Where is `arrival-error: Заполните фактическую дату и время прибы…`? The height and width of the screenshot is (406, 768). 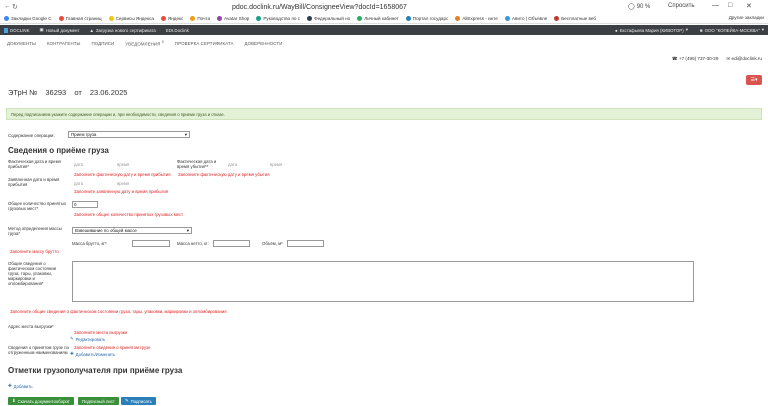 arrival-error: Заполните фактическую дату и время прибы… is located at coordinates (122, 174).